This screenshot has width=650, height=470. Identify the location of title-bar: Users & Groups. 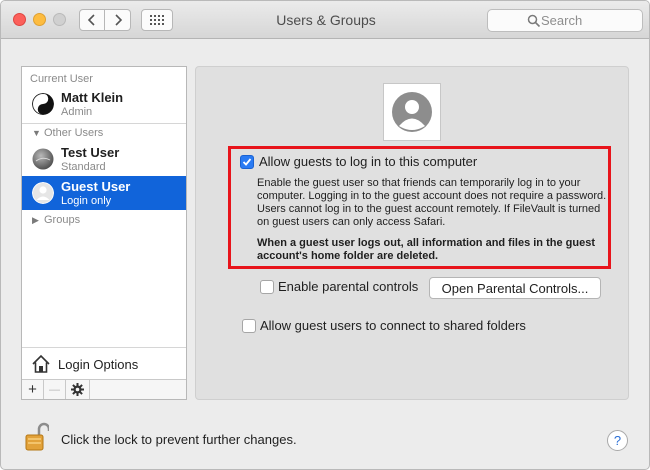
(325, 20).